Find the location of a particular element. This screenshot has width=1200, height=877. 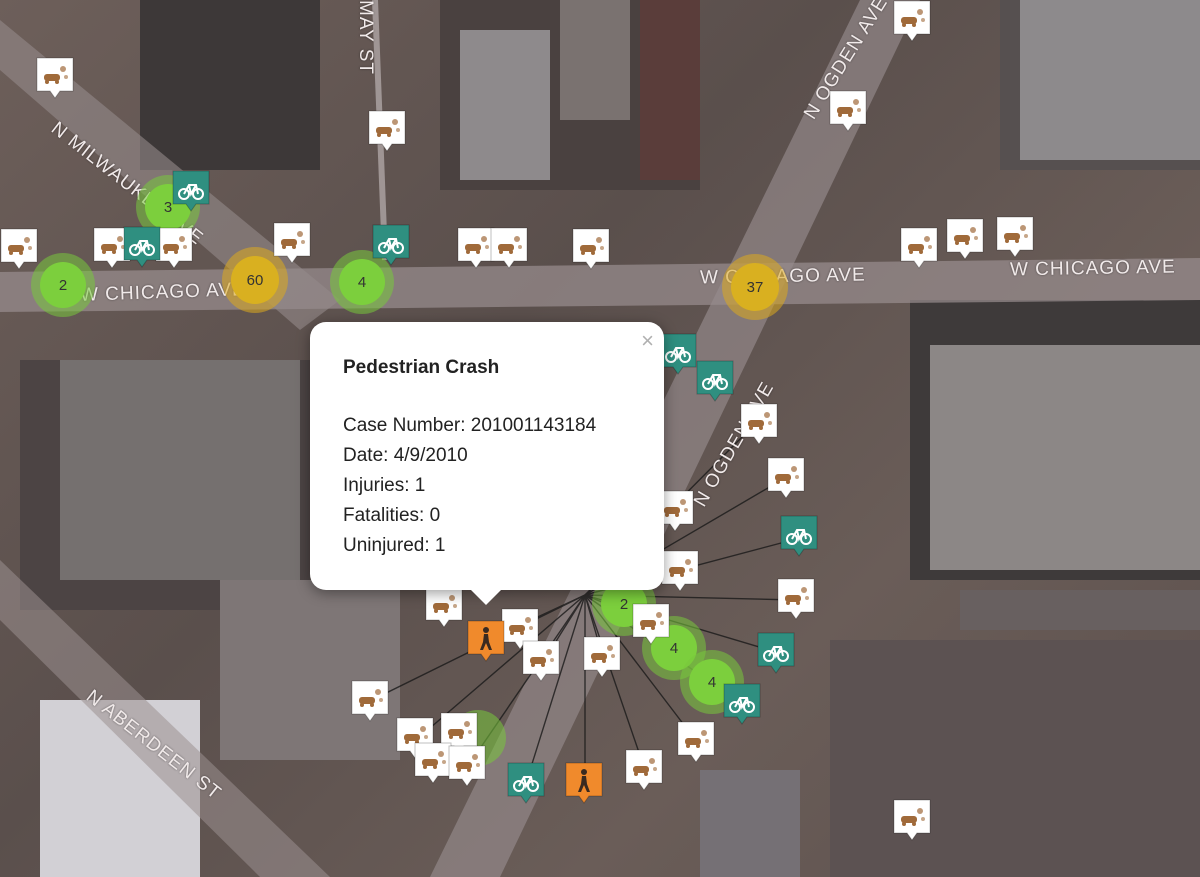

street-label-chicago-east: W CHICAGO AVE is located at coordinates (1092, 268).